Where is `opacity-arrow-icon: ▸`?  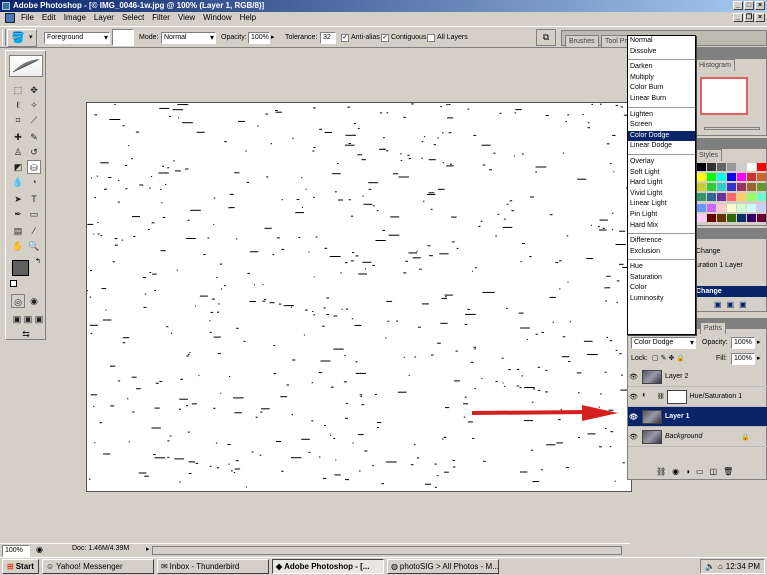 opacity-arrow-icon: ▸ is located at coordinates (759, 342).